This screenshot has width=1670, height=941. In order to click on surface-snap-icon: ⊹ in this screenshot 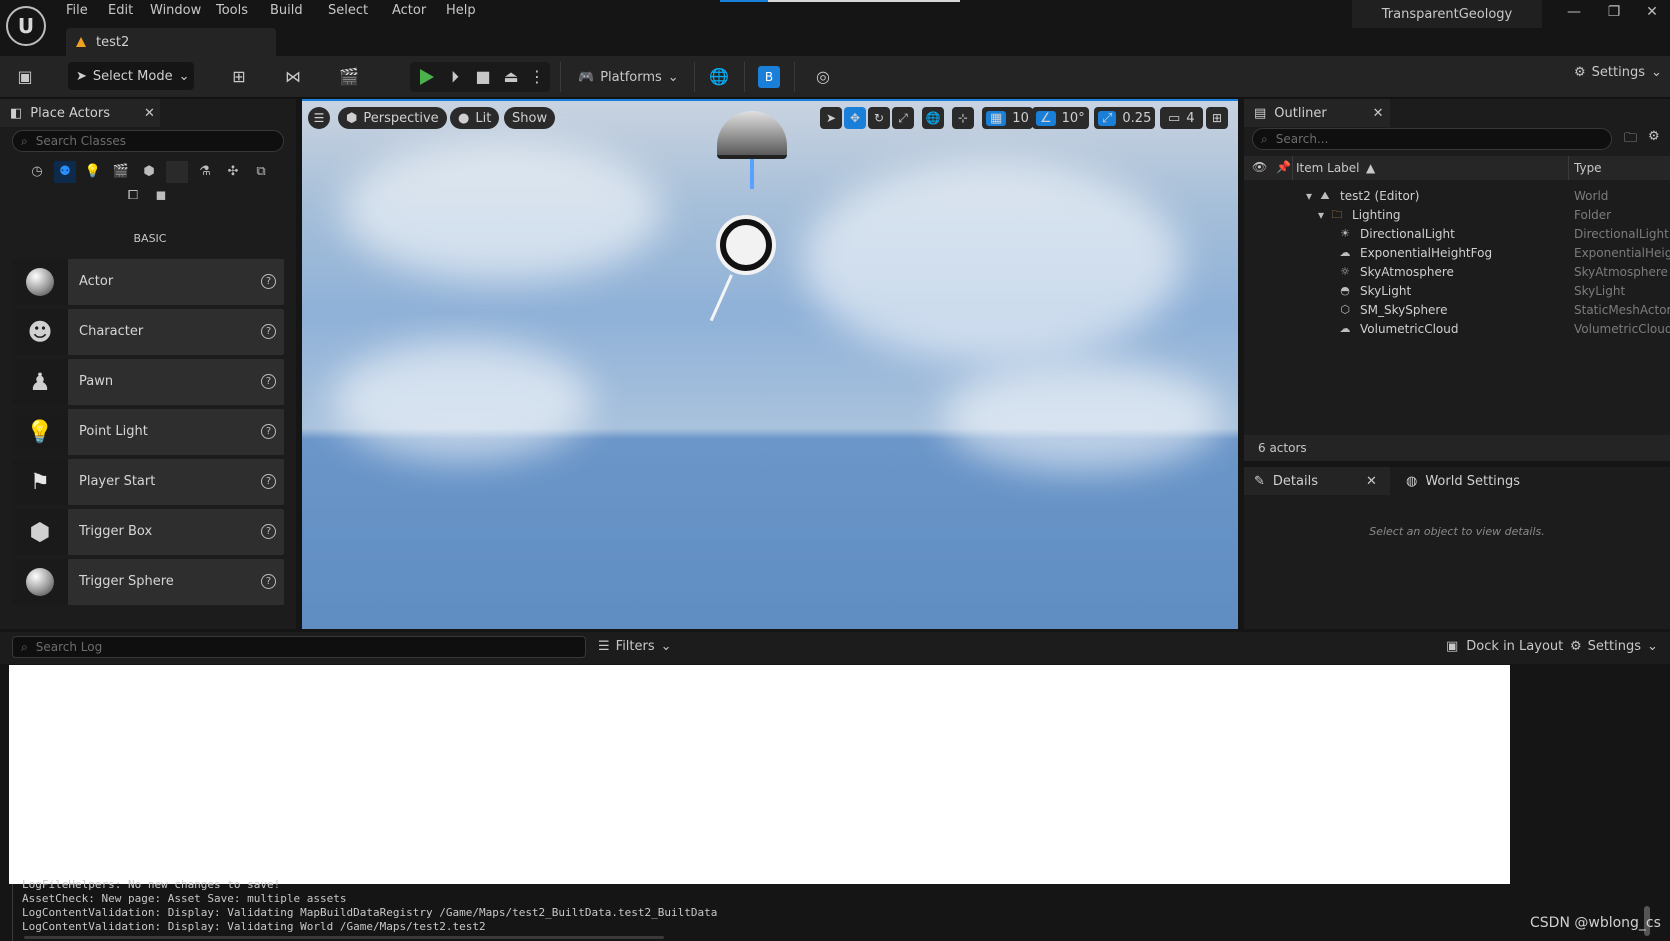, I will do `click(963, 118)`.